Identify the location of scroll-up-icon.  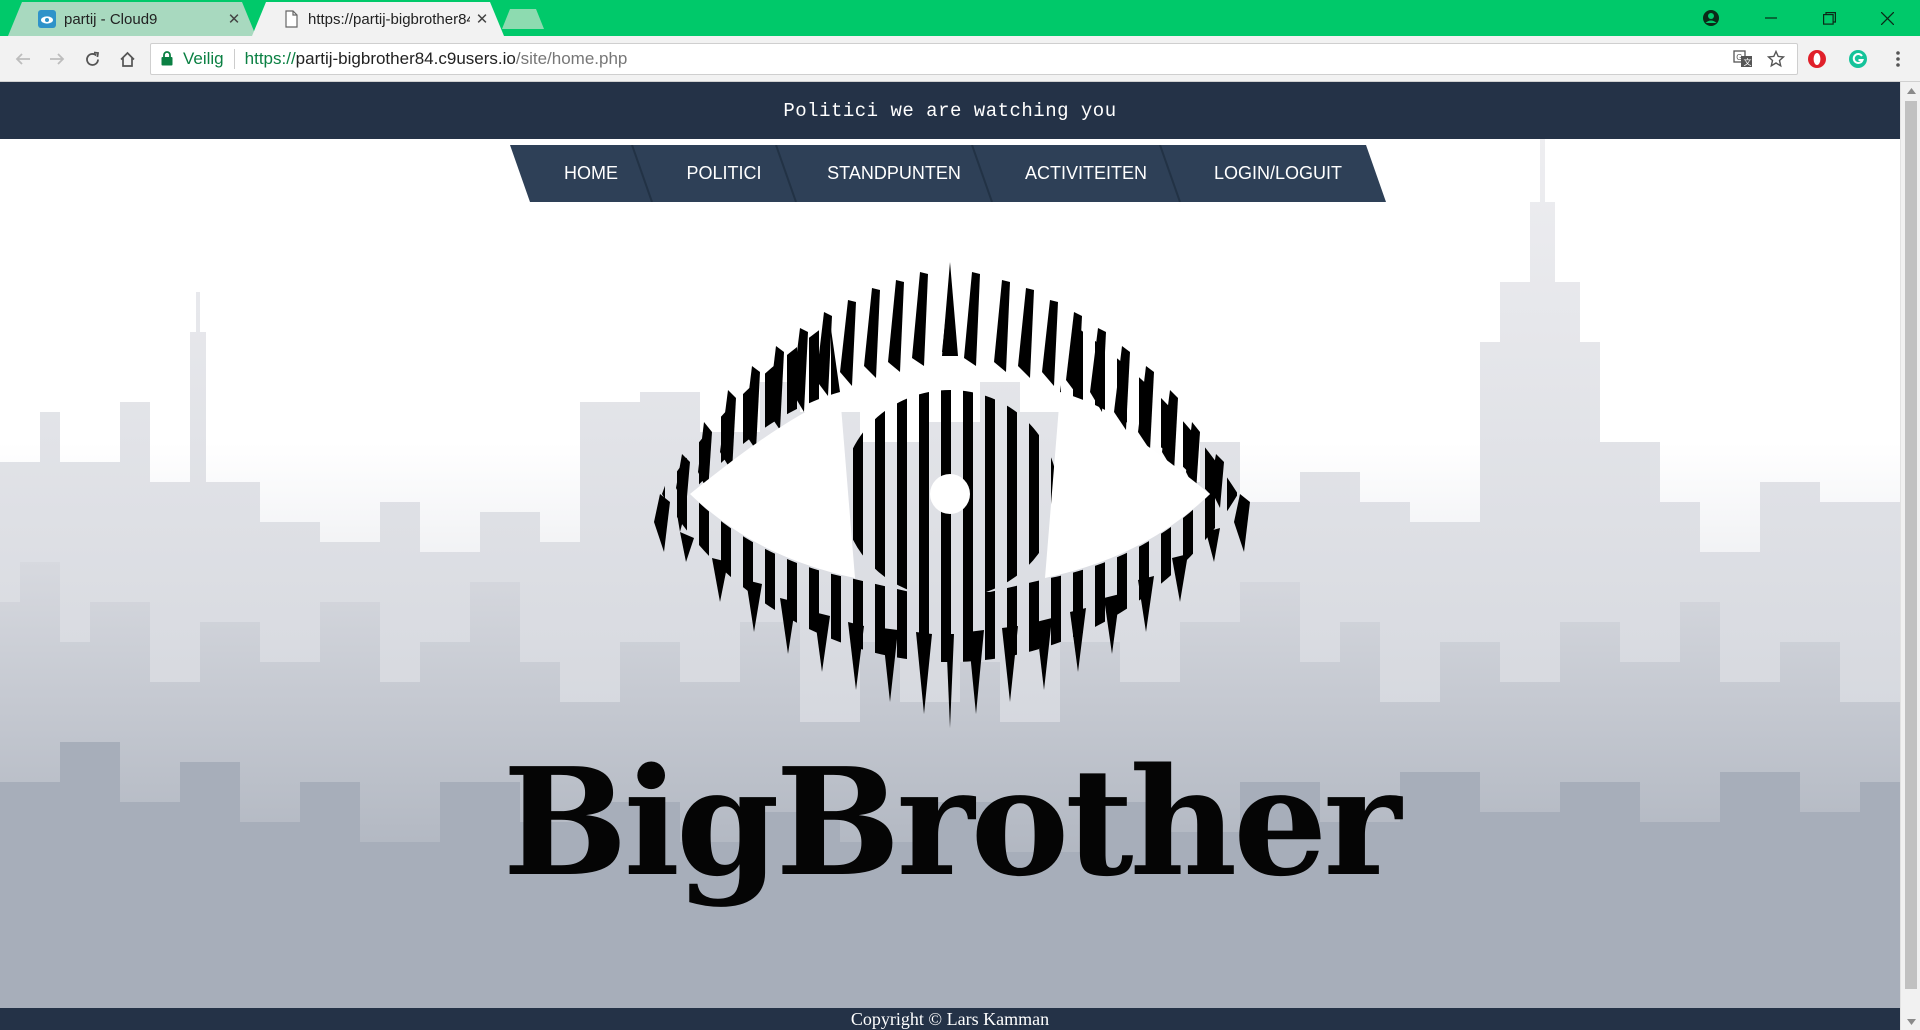
(1910, 90).